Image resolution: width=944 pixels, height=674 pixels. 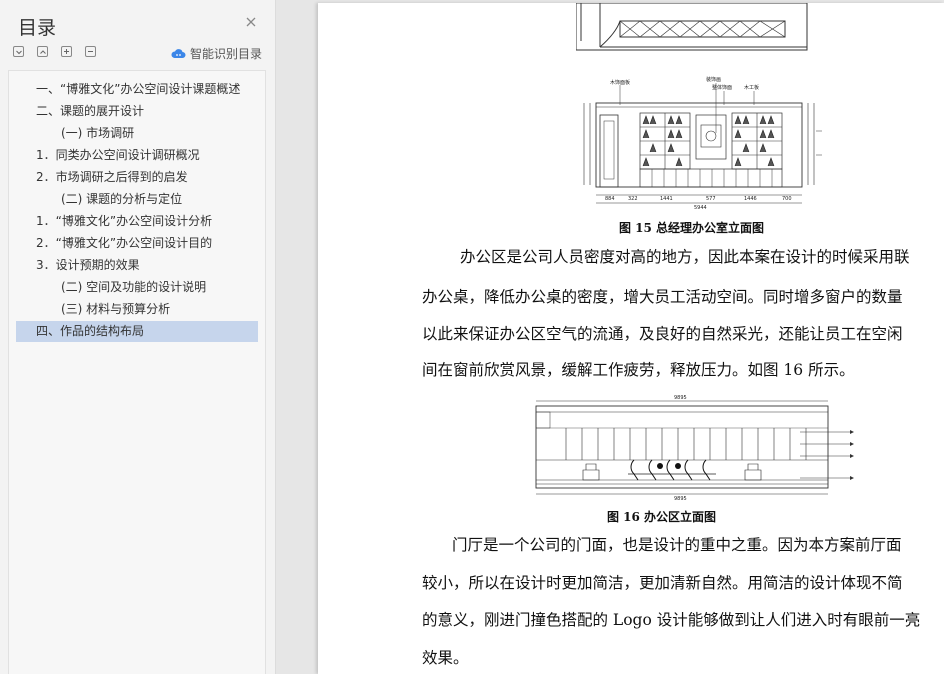 I want to click on toc-item: (二) 课题的分析与定位, so click(x=137, y=199).